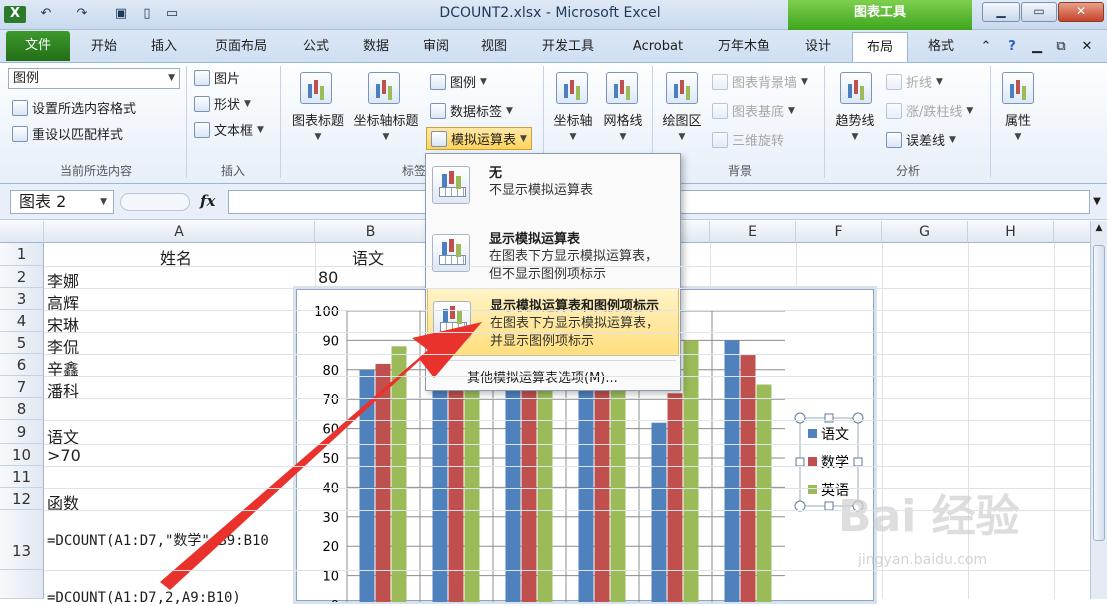 The width and height of the screenshot is (1107, 606). What do you see at coordinates (1018, 119) in the screenshot?
I see `properties-button: 属性` at bounding box center [1018, 119].